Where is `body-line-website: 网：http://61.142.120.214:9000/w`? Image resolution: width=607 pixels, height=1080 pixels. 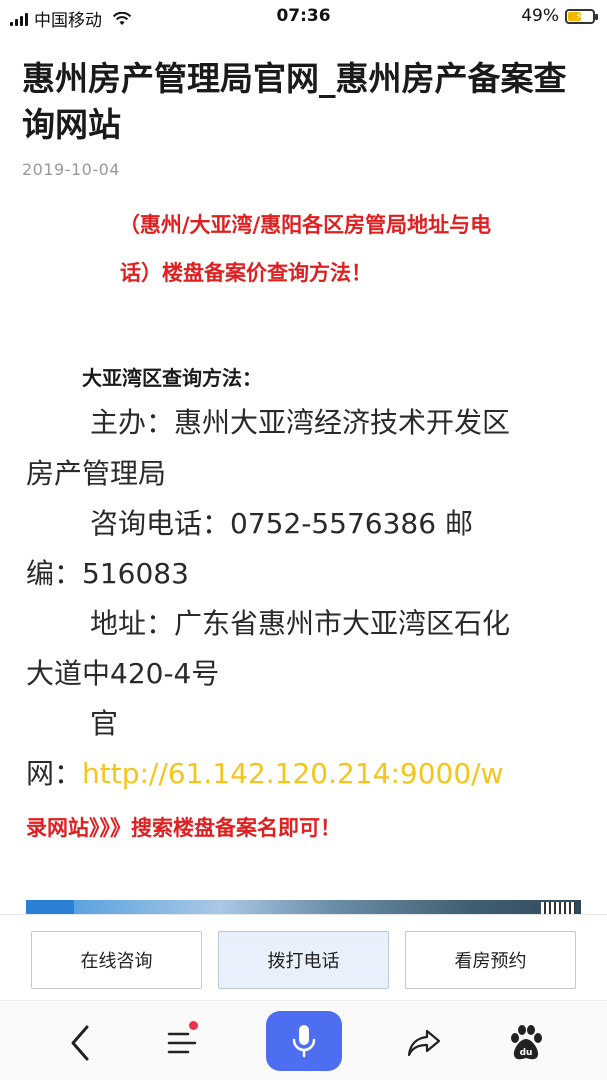 body-line-website: 网：http://61.142.120.214:9000/w is located at coordinates (264, 774).